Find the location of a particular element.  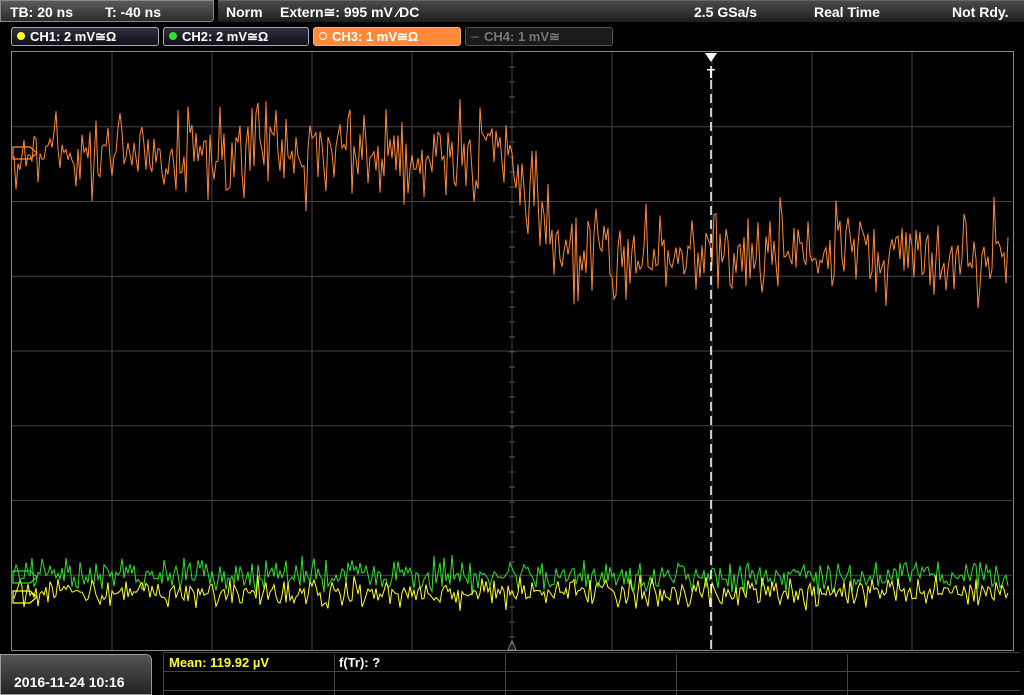

mean-measurement: Mean: 119.92 µV is located at coordinates (219, 662).